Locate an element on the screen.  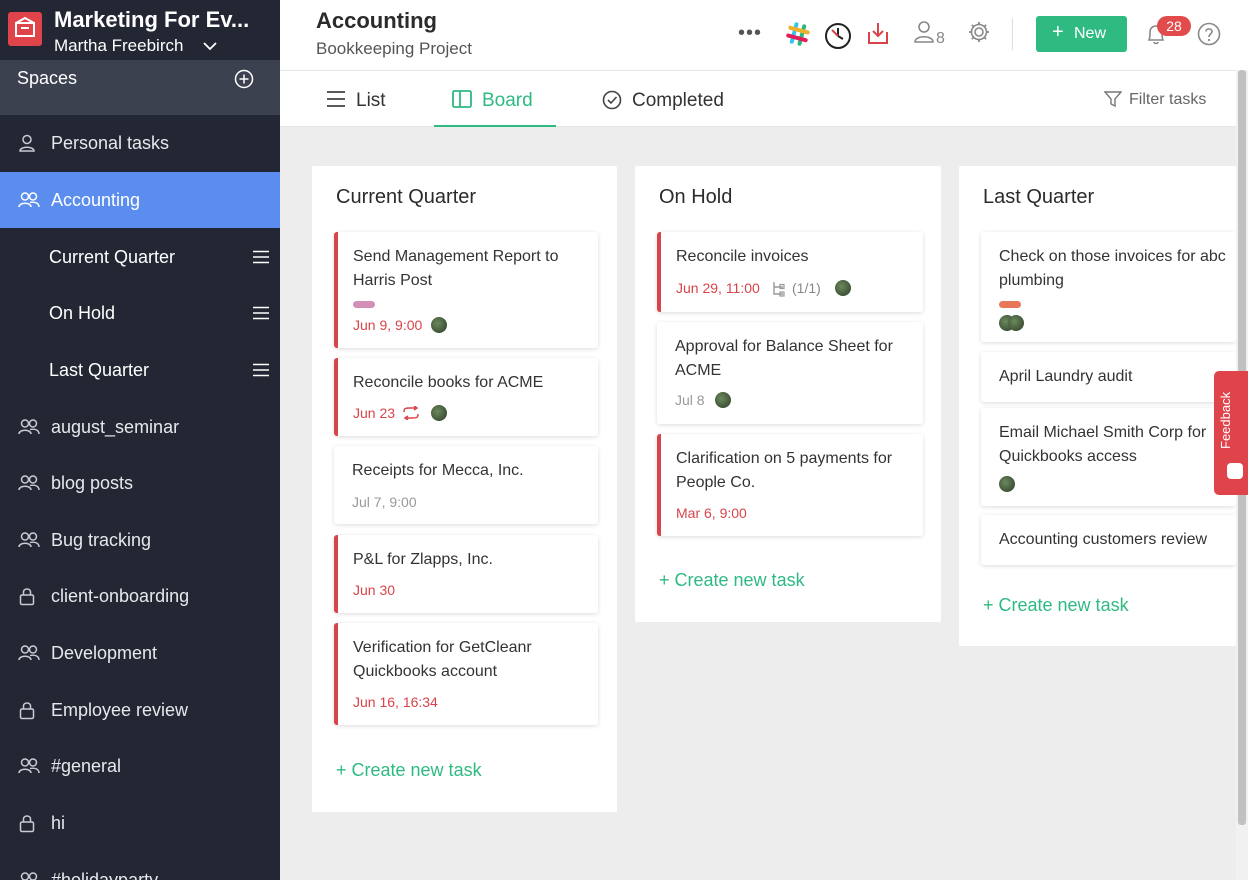
task-title: Check on those invoices for abc plumbing is located at coordinates (1112, 268).